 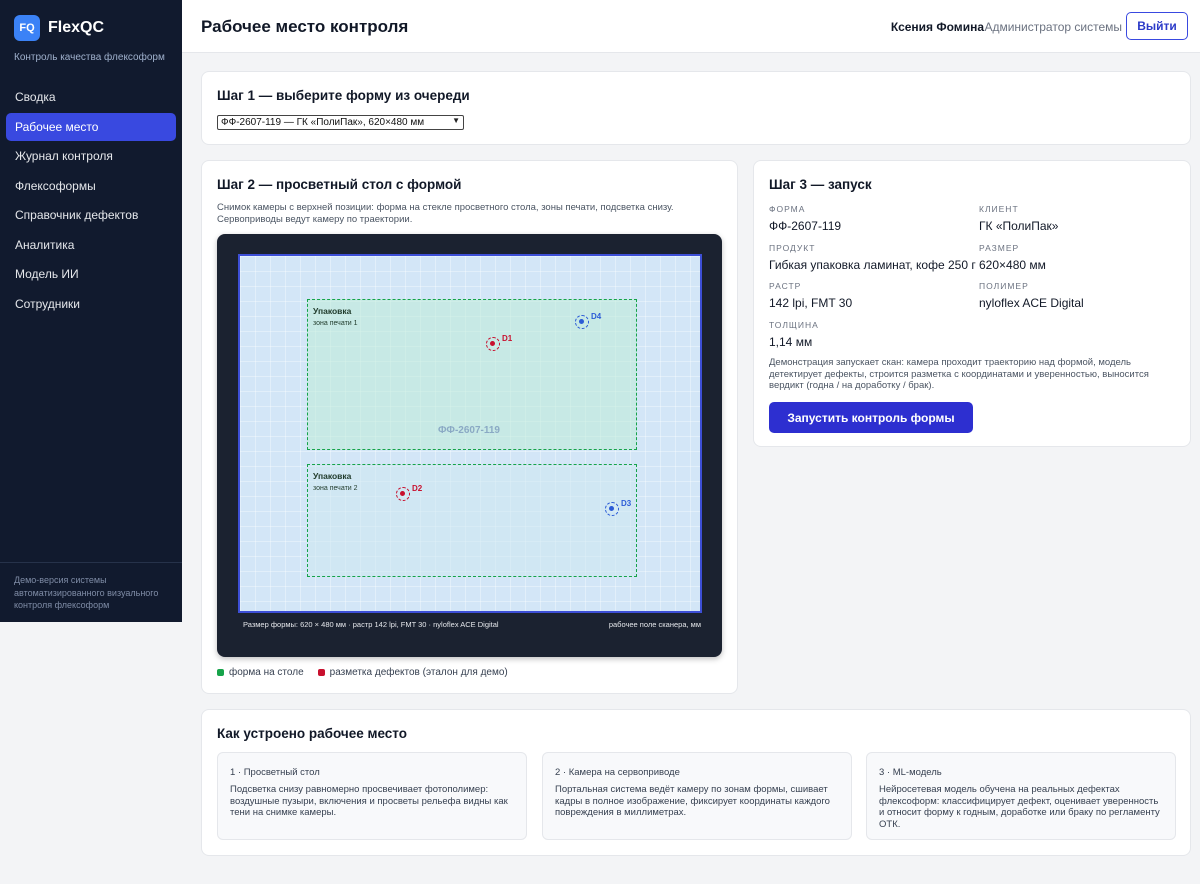 I want to click on print-zone-2: Упаковка зона печати 2, so click(x=472, y=520).